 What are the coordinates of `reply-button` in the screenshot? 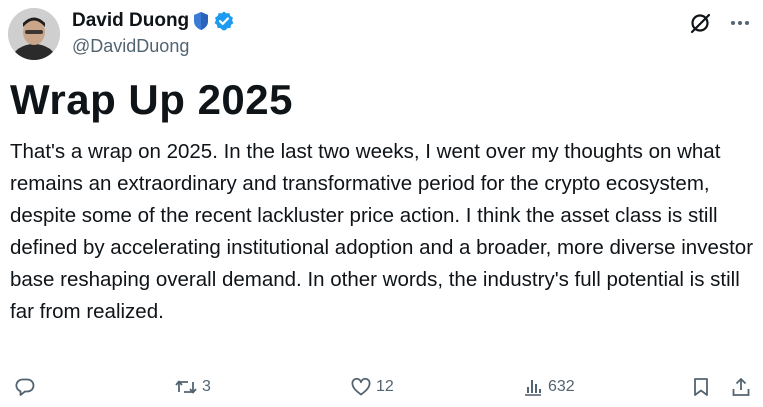 It's located at (27, 387).